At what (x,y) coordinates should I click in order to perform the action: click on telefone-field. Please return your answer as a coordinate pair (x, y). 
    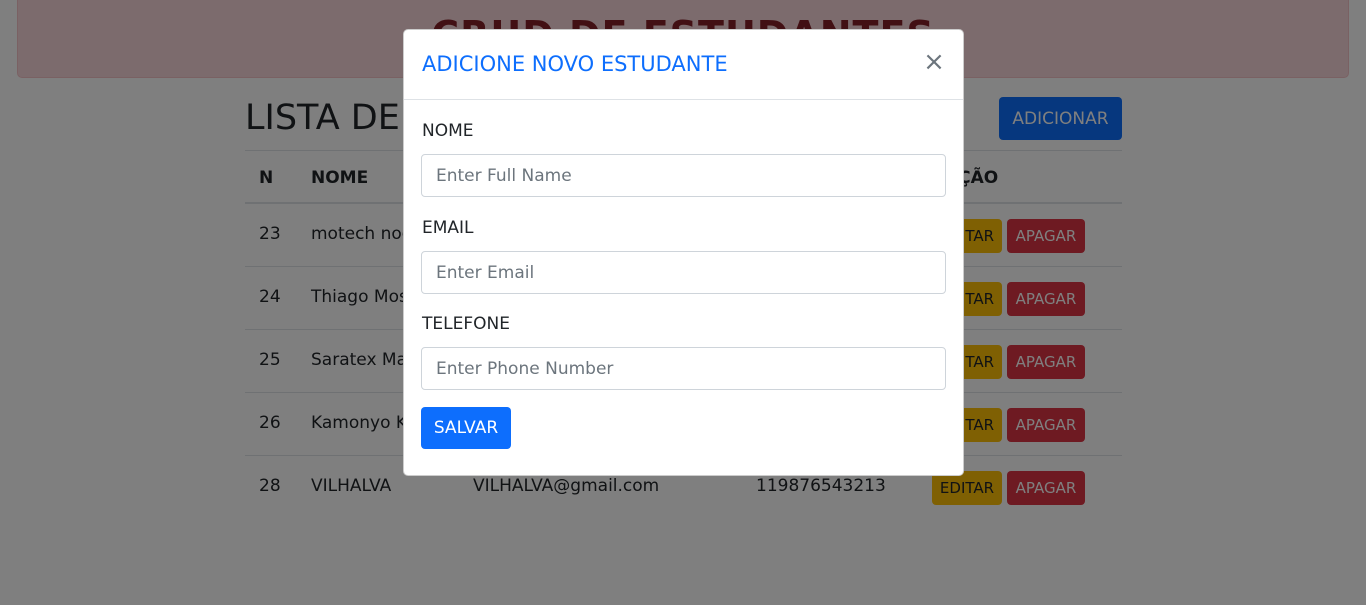
    Looking at the image, I should click on (683, 368).